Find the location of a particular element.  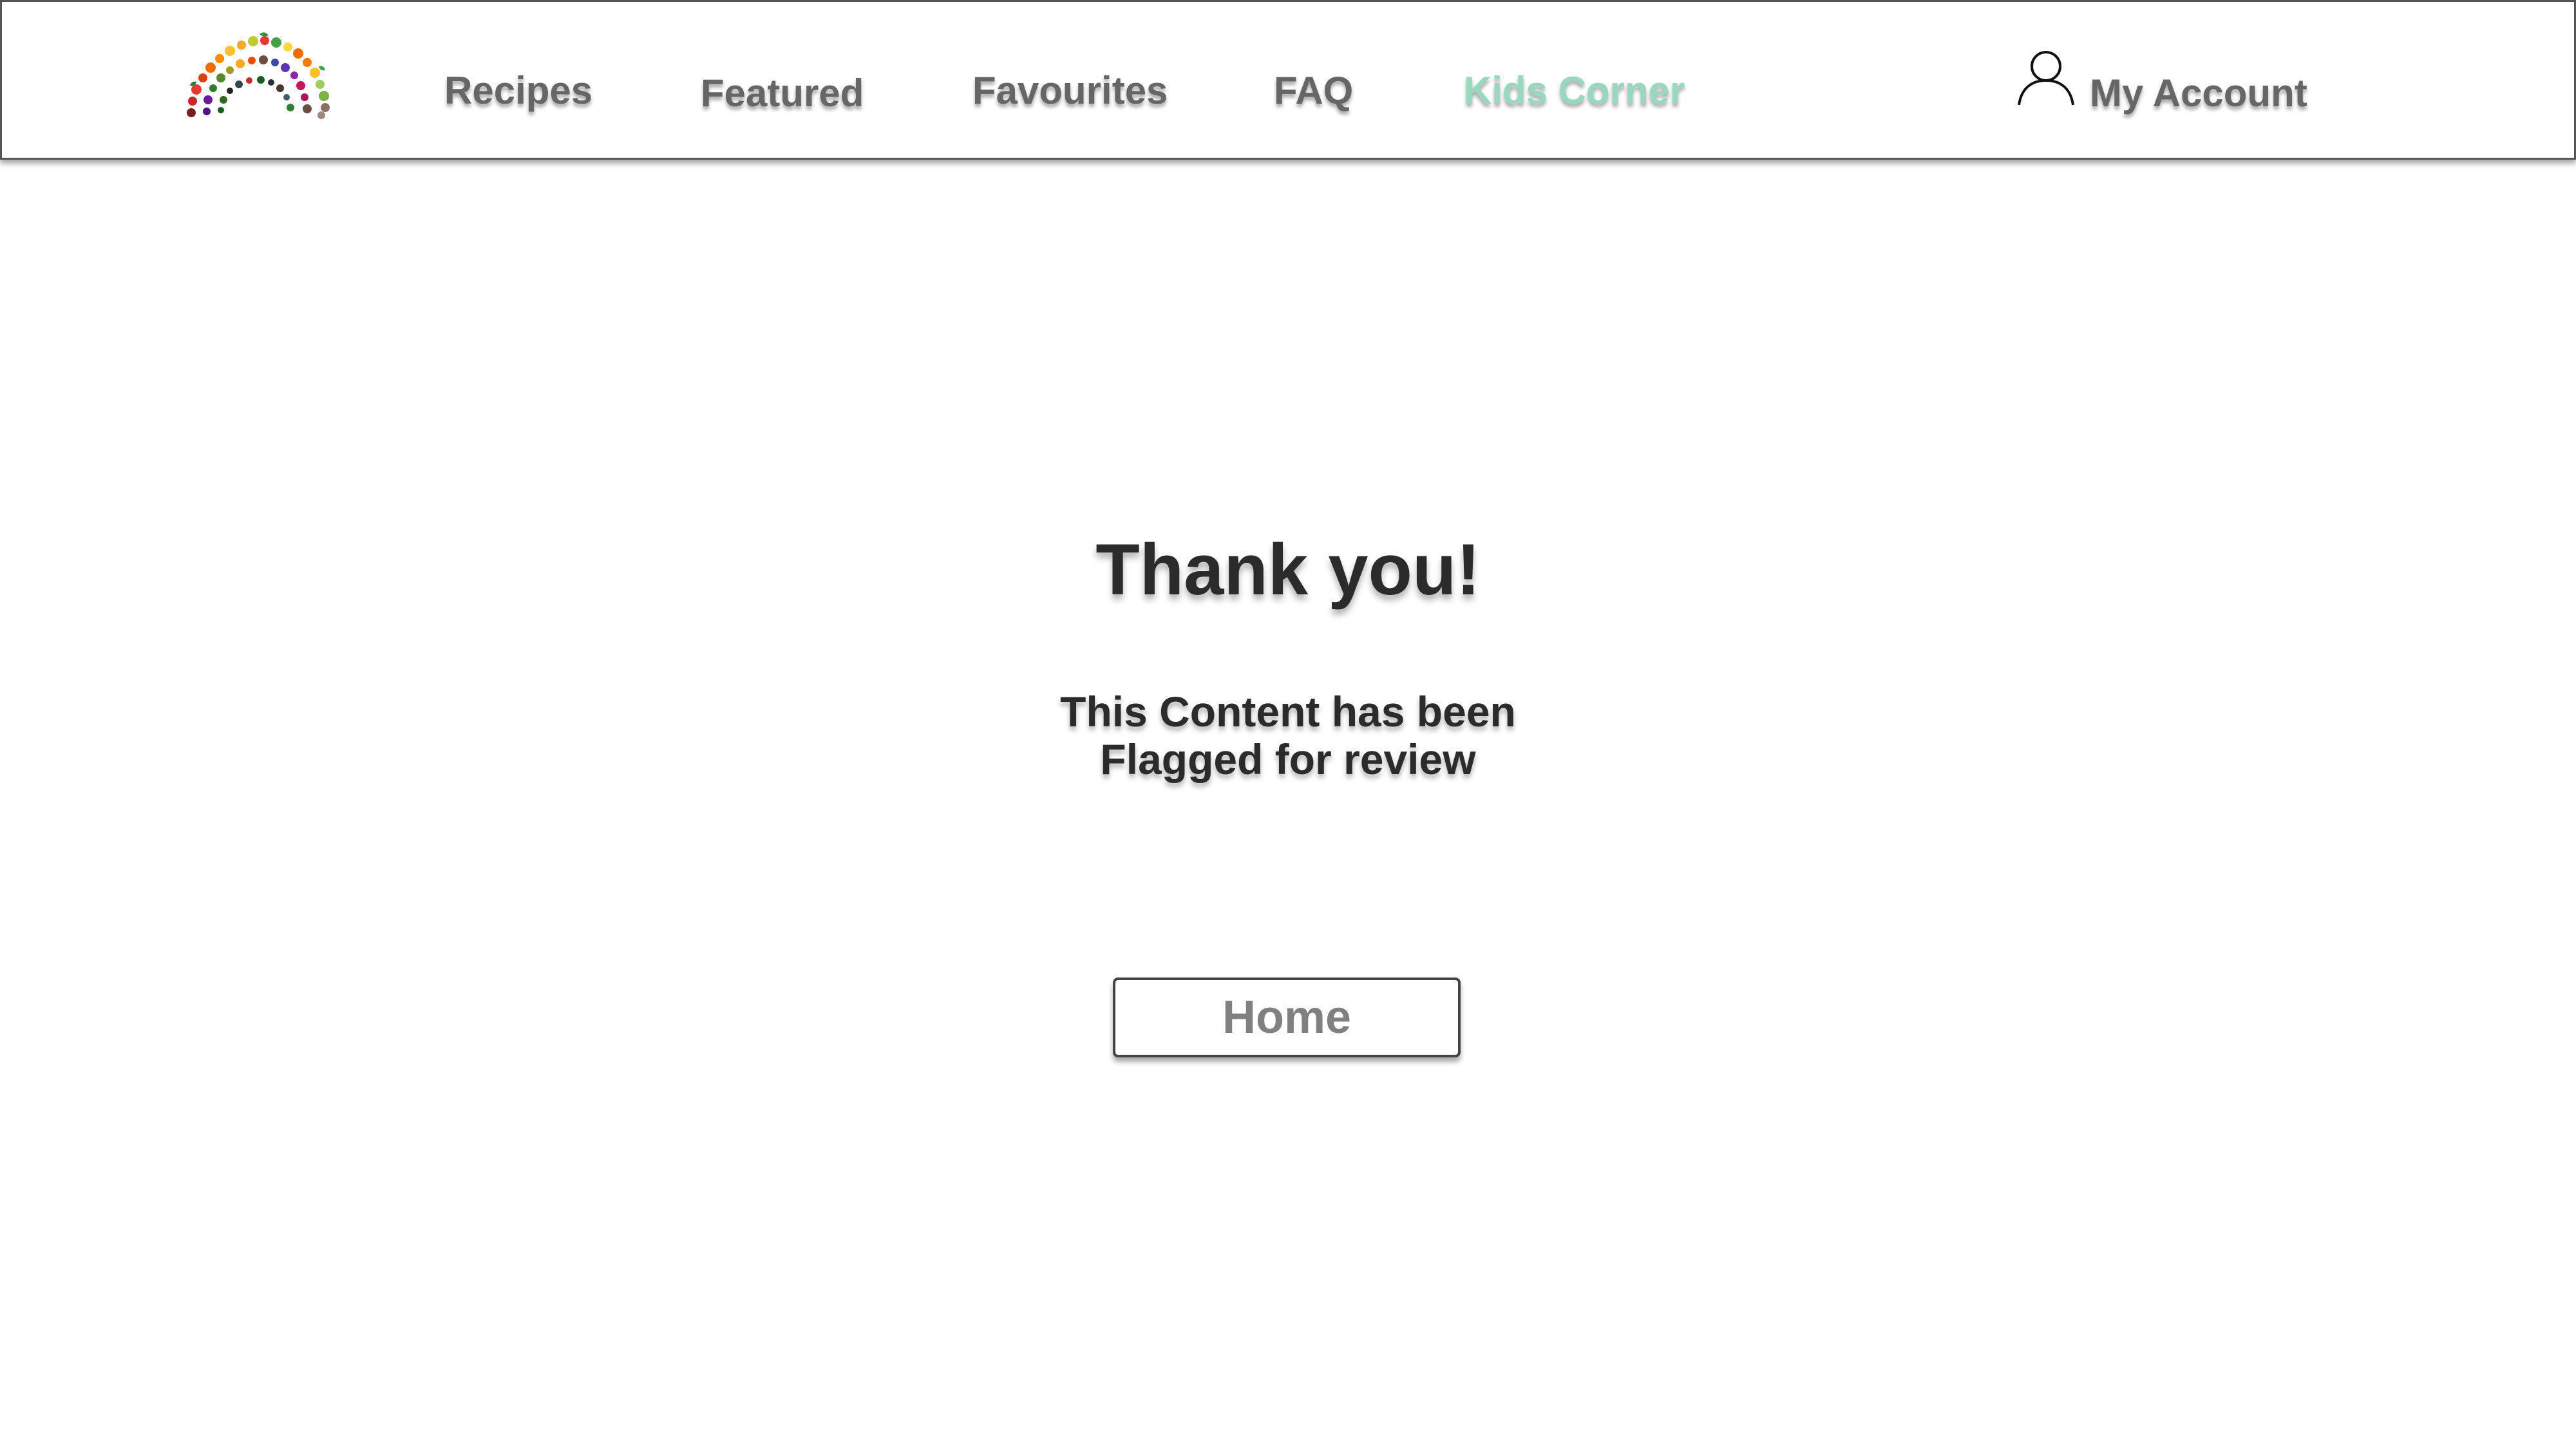

nav-favourites: Favourites is located at coordinates (1070, 91).